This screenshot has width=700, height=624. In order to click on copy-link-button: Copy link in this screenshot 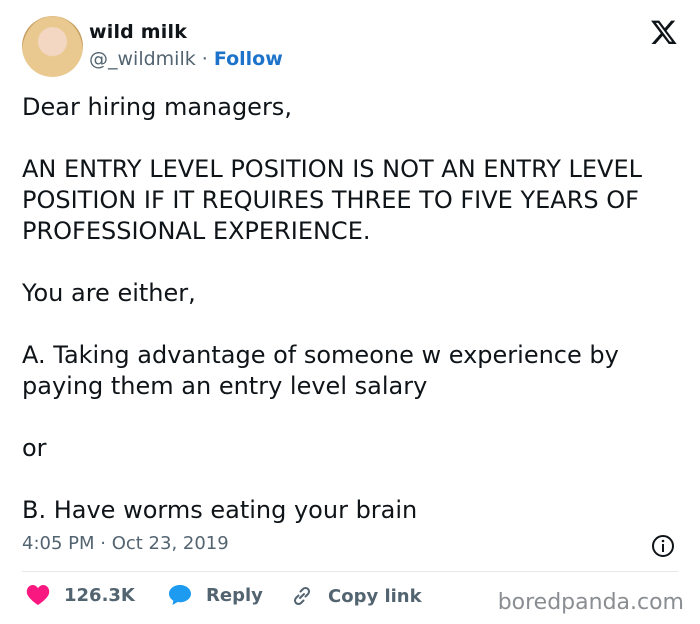, I will do `click(356, 596)`.